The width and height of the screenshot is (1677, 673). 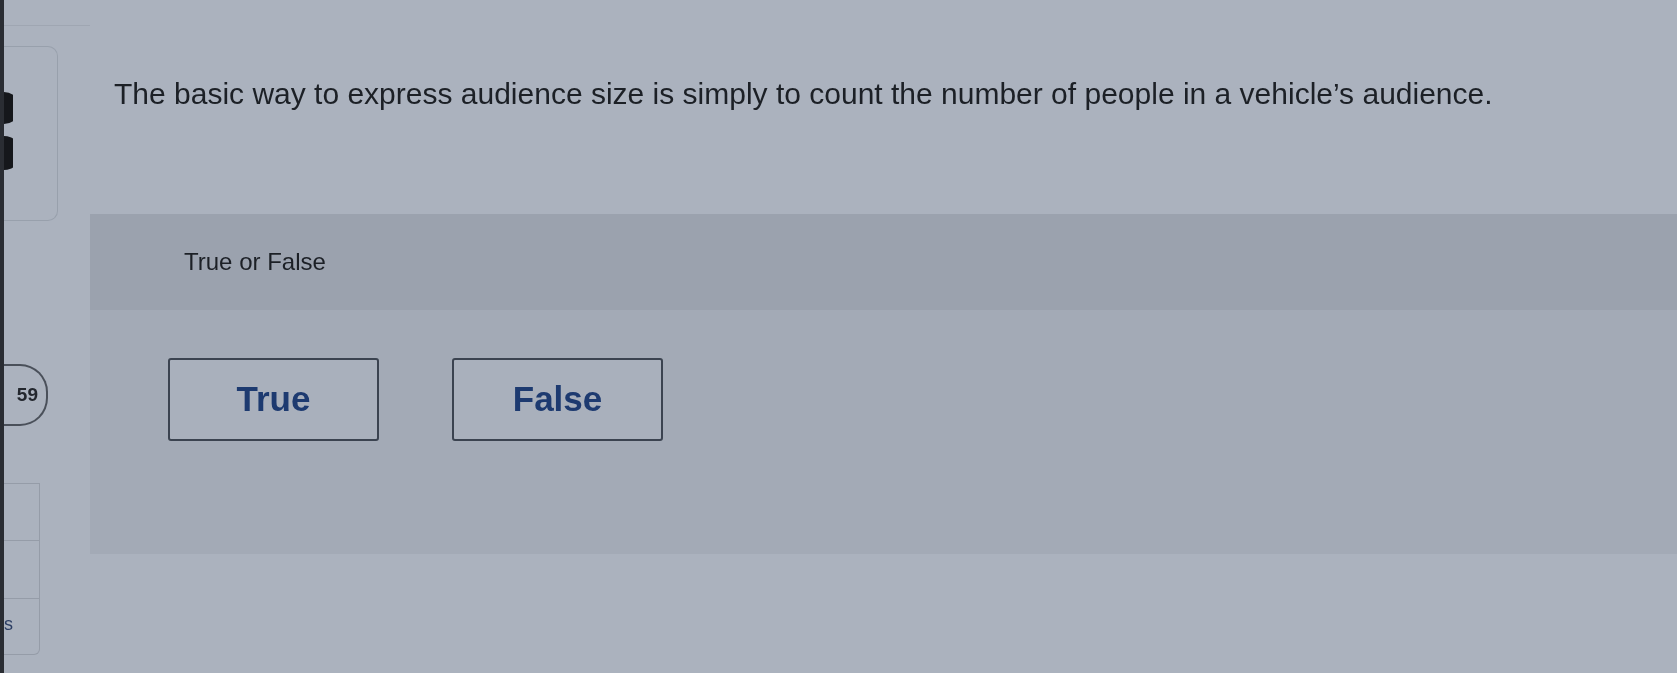 I want to click on prompt-text: True or False, so click(x=255, y=261).